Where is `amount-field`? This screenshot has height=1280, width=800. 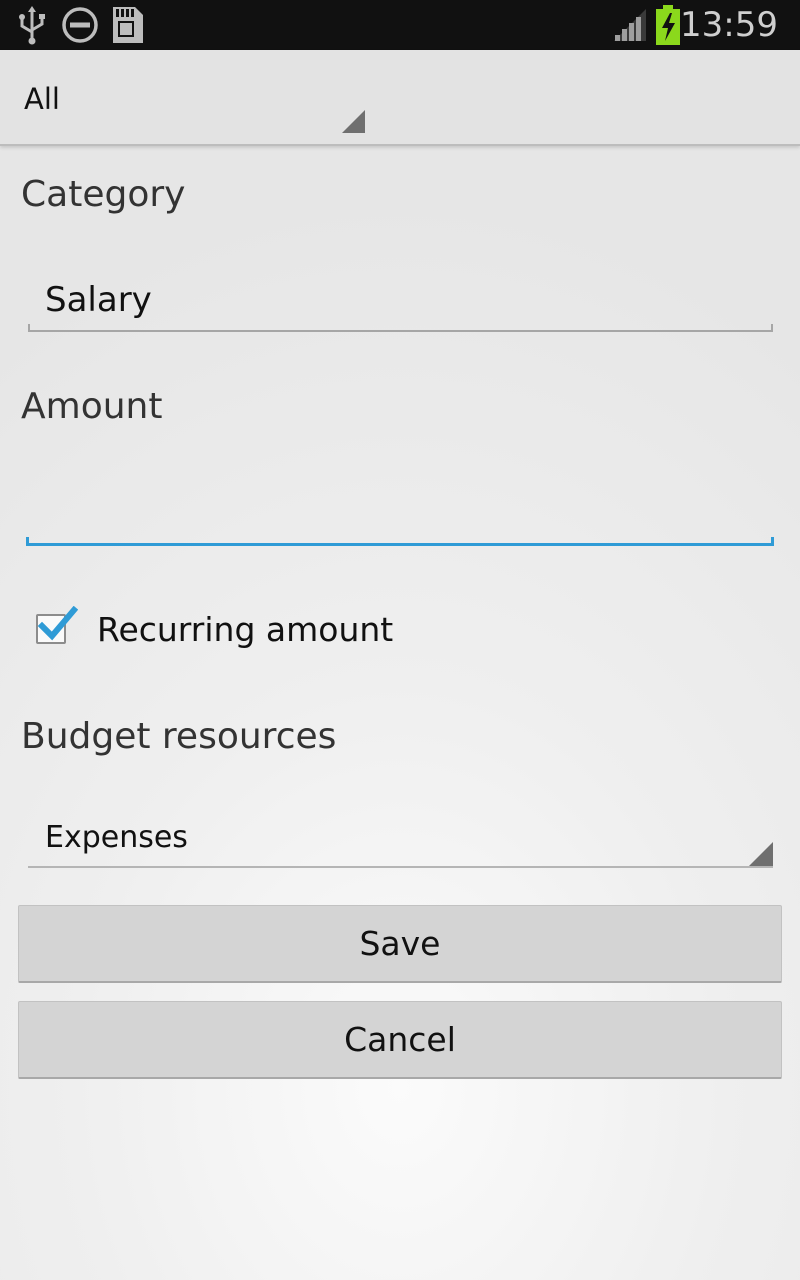 amount-field is located at coordinates (400, 508).